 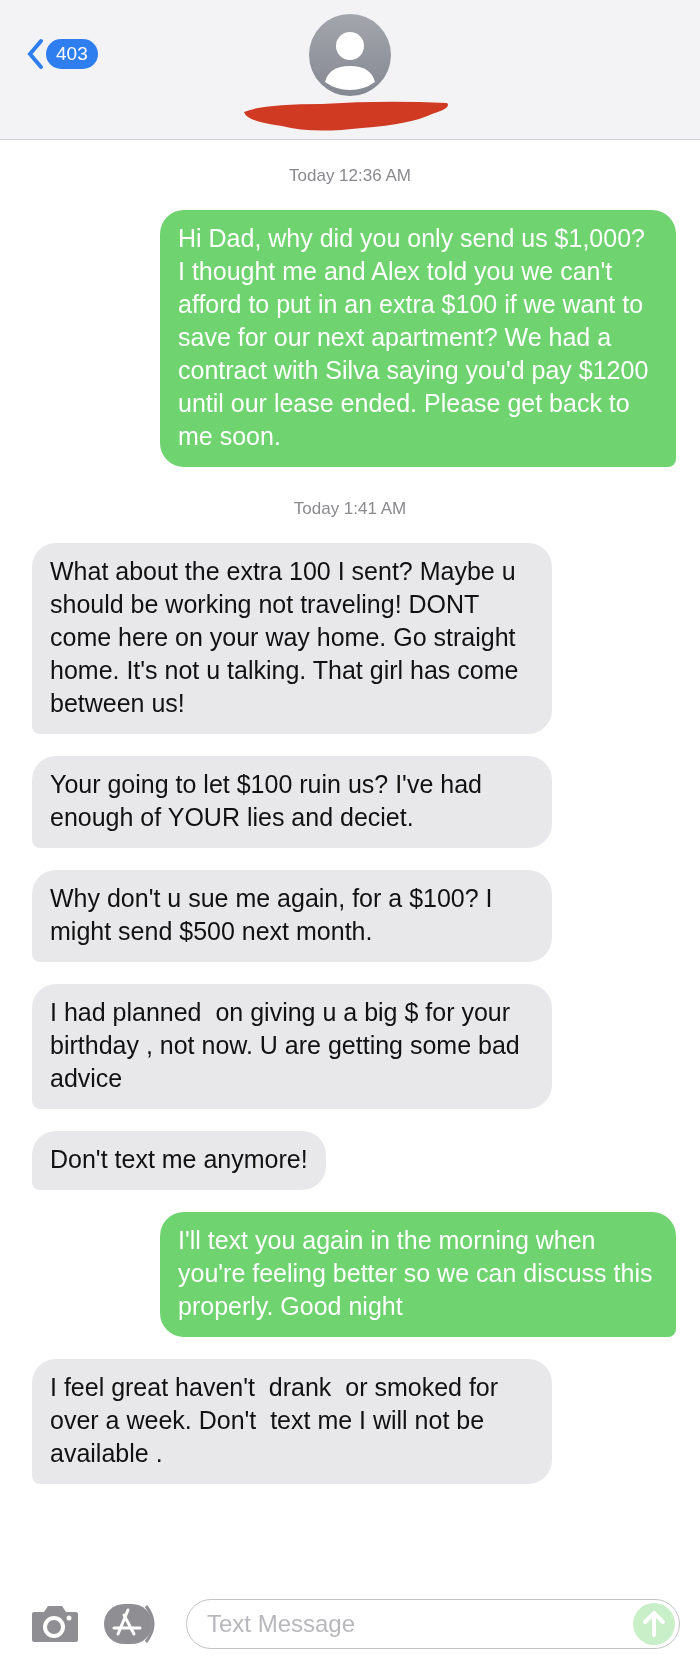 I want to click on sent-message-bubble: Hi Dad, why did you only send us $1,000? I thought me and Alex told you we can't afford to put in an extra $100 if we want to save for our next apartment? We had a contract with Silva saying you'd pay $1200 until our lease ended. Please get back to me soon., so click(x=418, y=338).